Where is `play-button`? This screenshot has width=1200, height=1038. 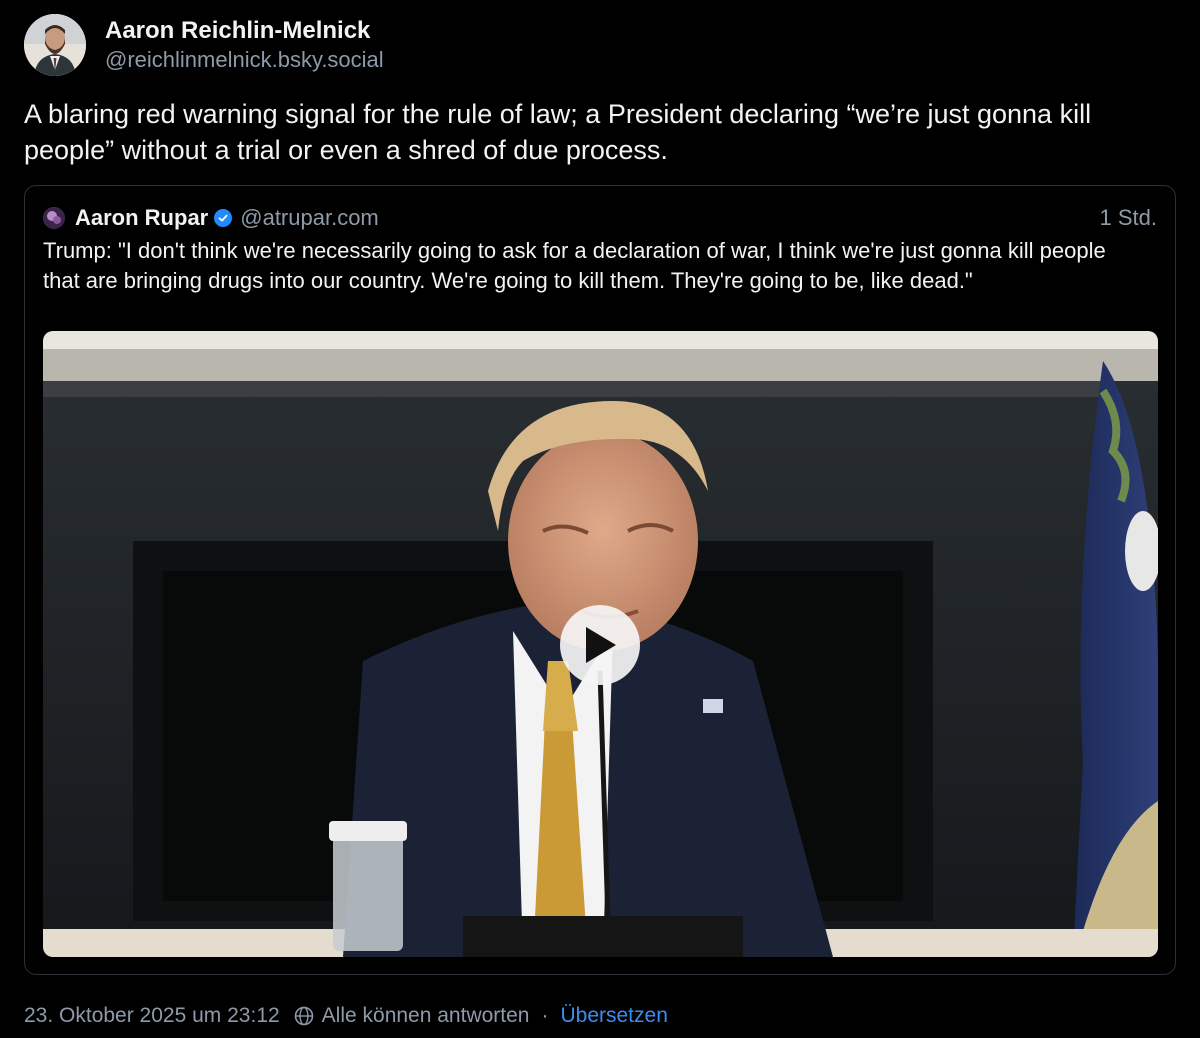
play-button is located at coordinates (600, 645).